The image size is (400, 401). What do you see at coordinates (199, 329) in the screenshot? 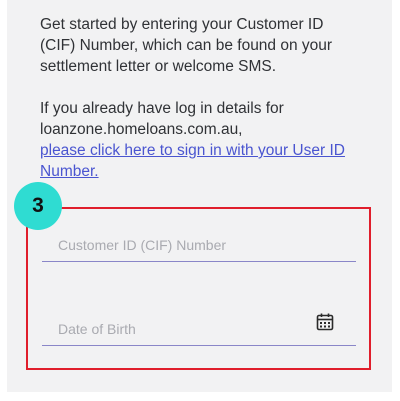
I see `date-of-birth-field: Date of Birth` at bounding box center [199, 329].